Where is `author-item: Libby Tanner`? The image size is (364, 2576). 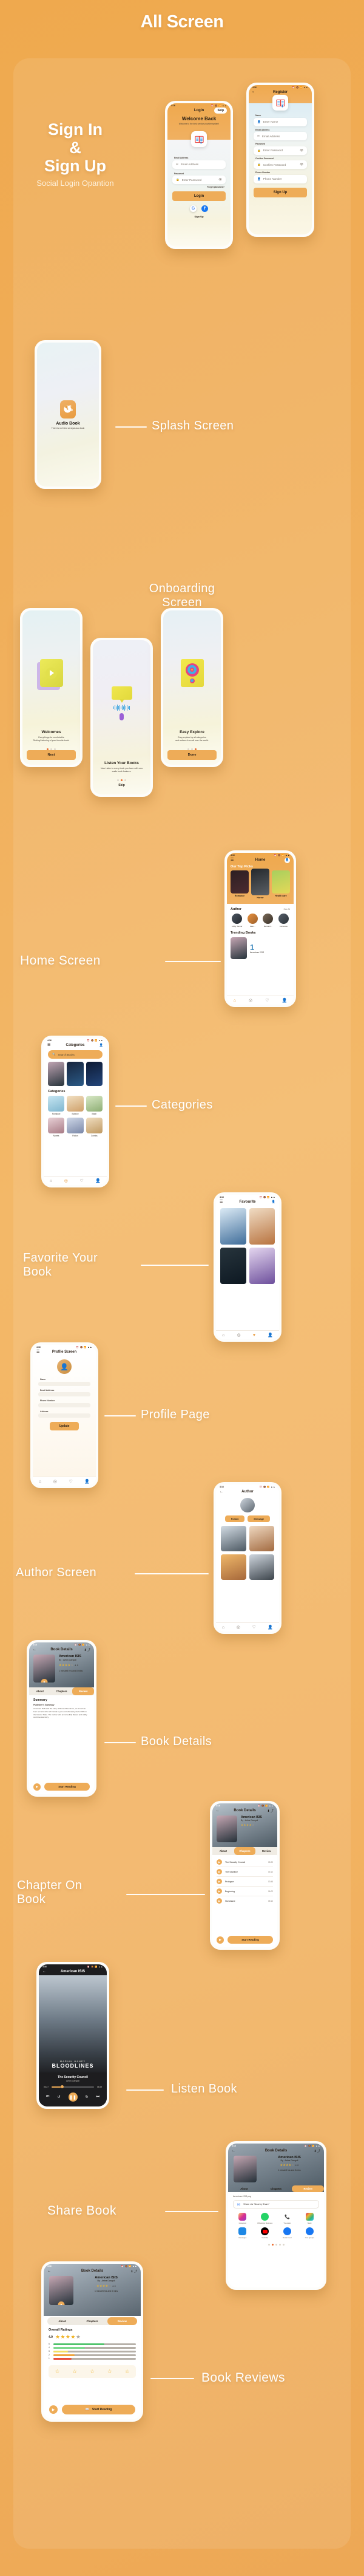
author-item: Libby Tanner is located at coordinates (237, 921).